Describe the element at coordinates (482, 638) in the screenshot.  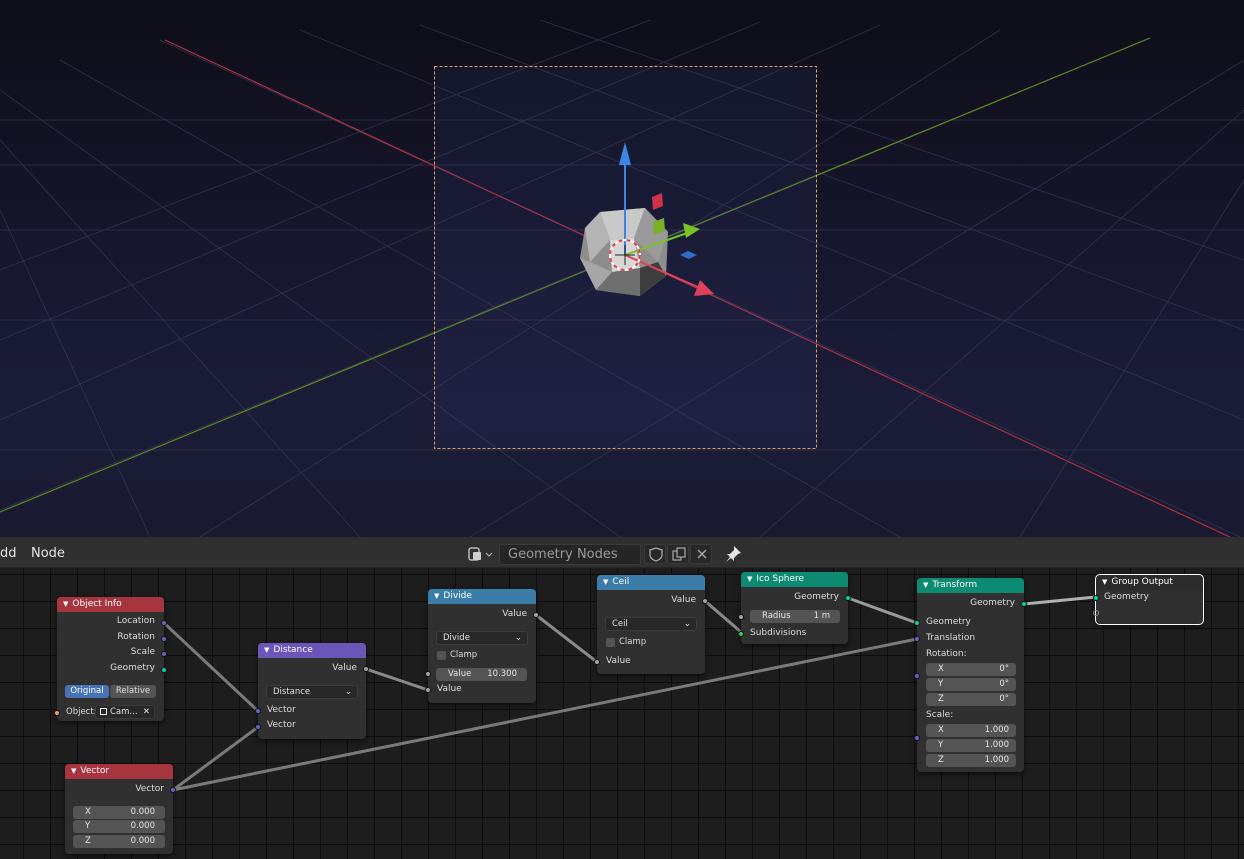
I see `operation-dropdown: Divide ⌄` at that location.